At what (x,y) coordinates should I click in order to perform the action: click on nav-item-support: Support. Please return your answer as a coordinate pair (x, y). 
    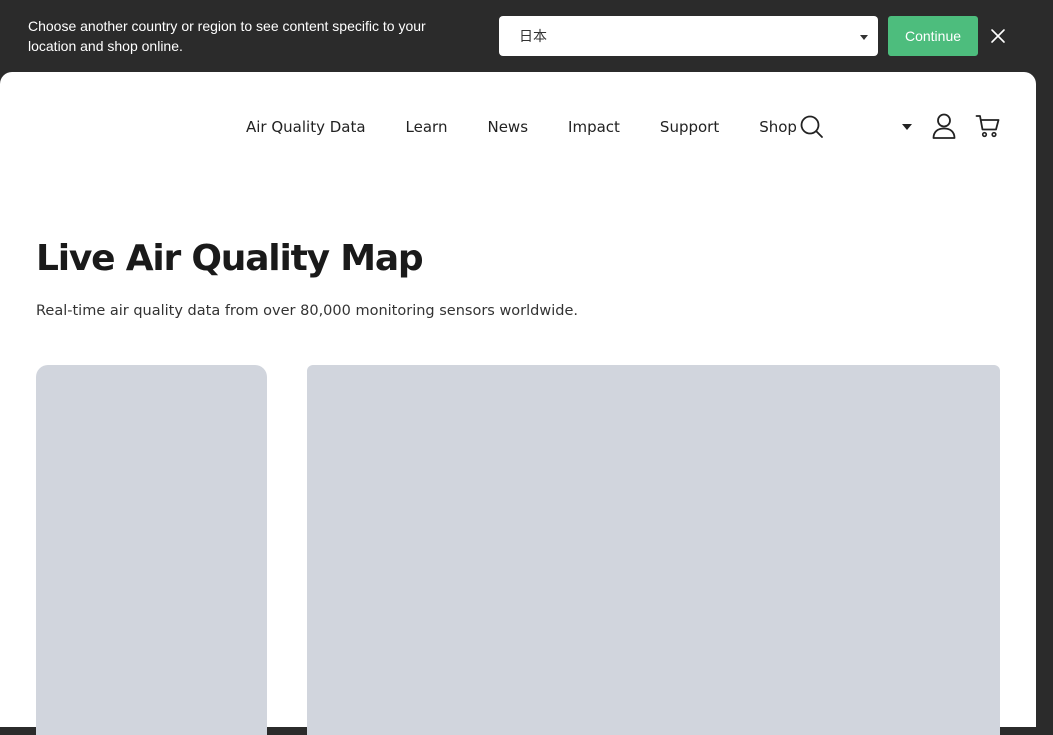
    Looking at the image, I should click on (689, 127).